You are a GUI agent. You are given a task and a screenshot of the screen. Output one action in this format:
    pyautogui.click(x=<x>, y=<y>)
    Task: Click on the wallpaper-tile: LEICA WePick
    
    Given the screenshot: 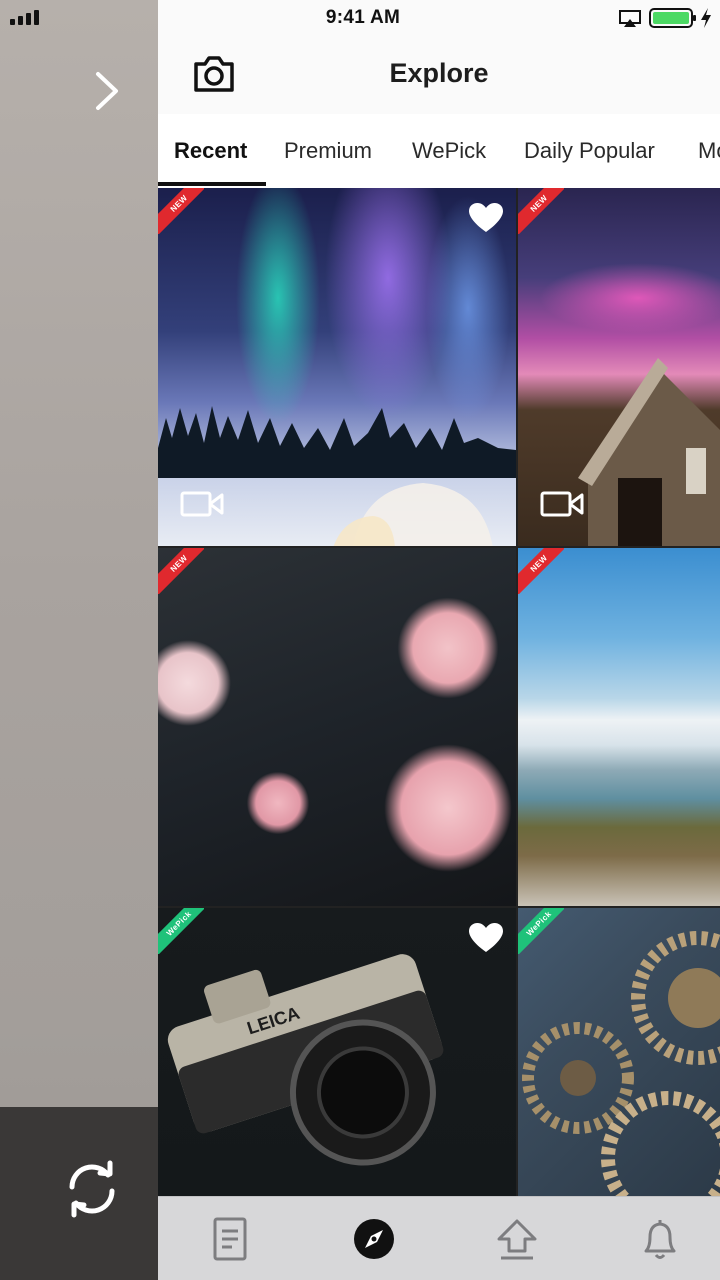 What is the action you would take?
    pyautogui.click(x=337, y=1052)
    